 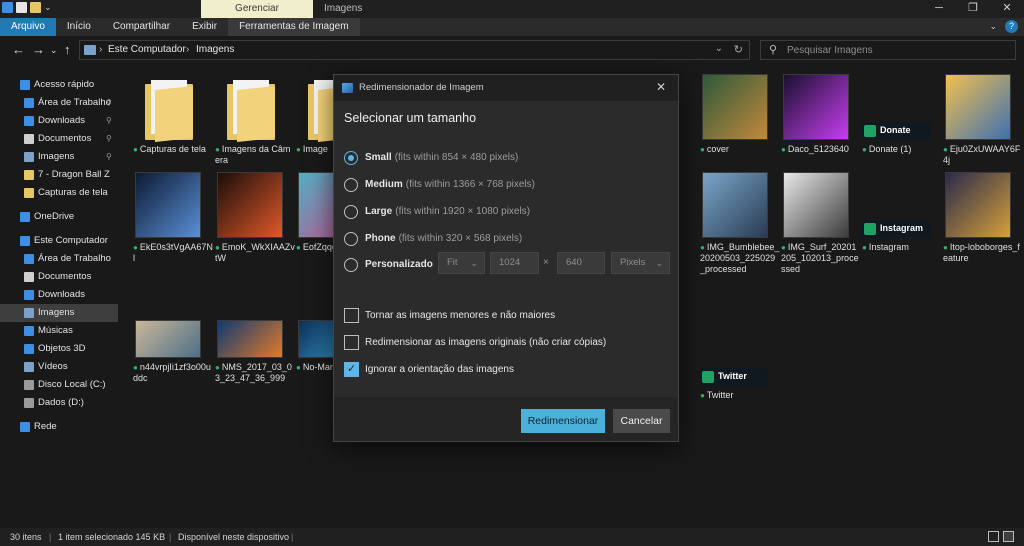 I want to click on unit-select: Pixels ⌄, so click(x=640, y=263).